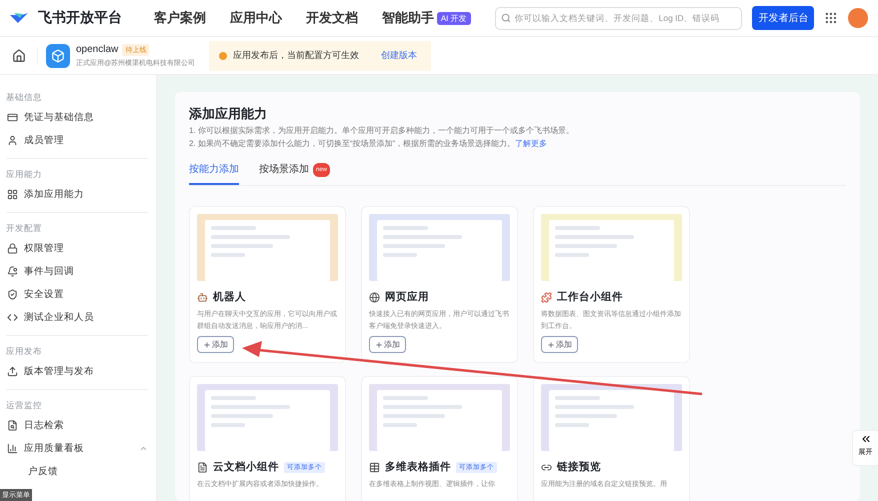  What do you see at coordinates (579, 467) in the screenshot?
I see `card-title: 链接预览` at bounding box center [579, 467].